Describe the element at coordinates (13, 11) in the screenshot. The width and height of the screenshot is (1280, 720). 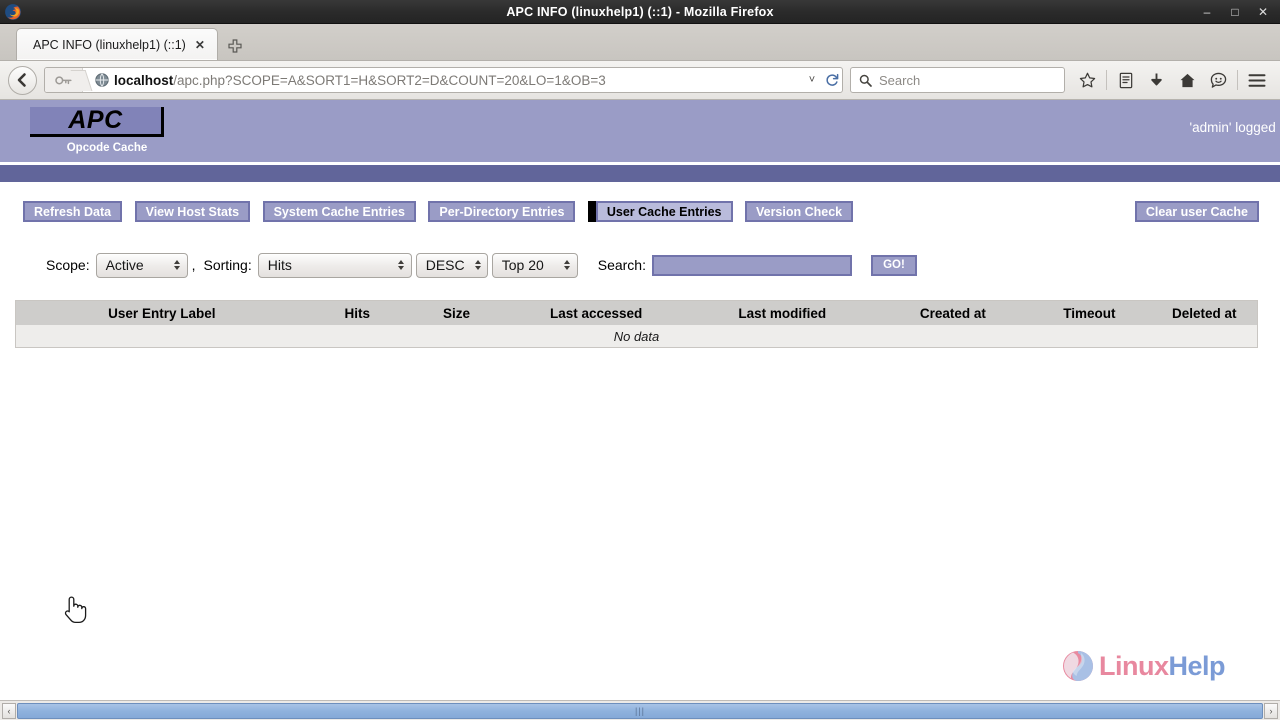
I see `firefox-logo-icon` at that location.